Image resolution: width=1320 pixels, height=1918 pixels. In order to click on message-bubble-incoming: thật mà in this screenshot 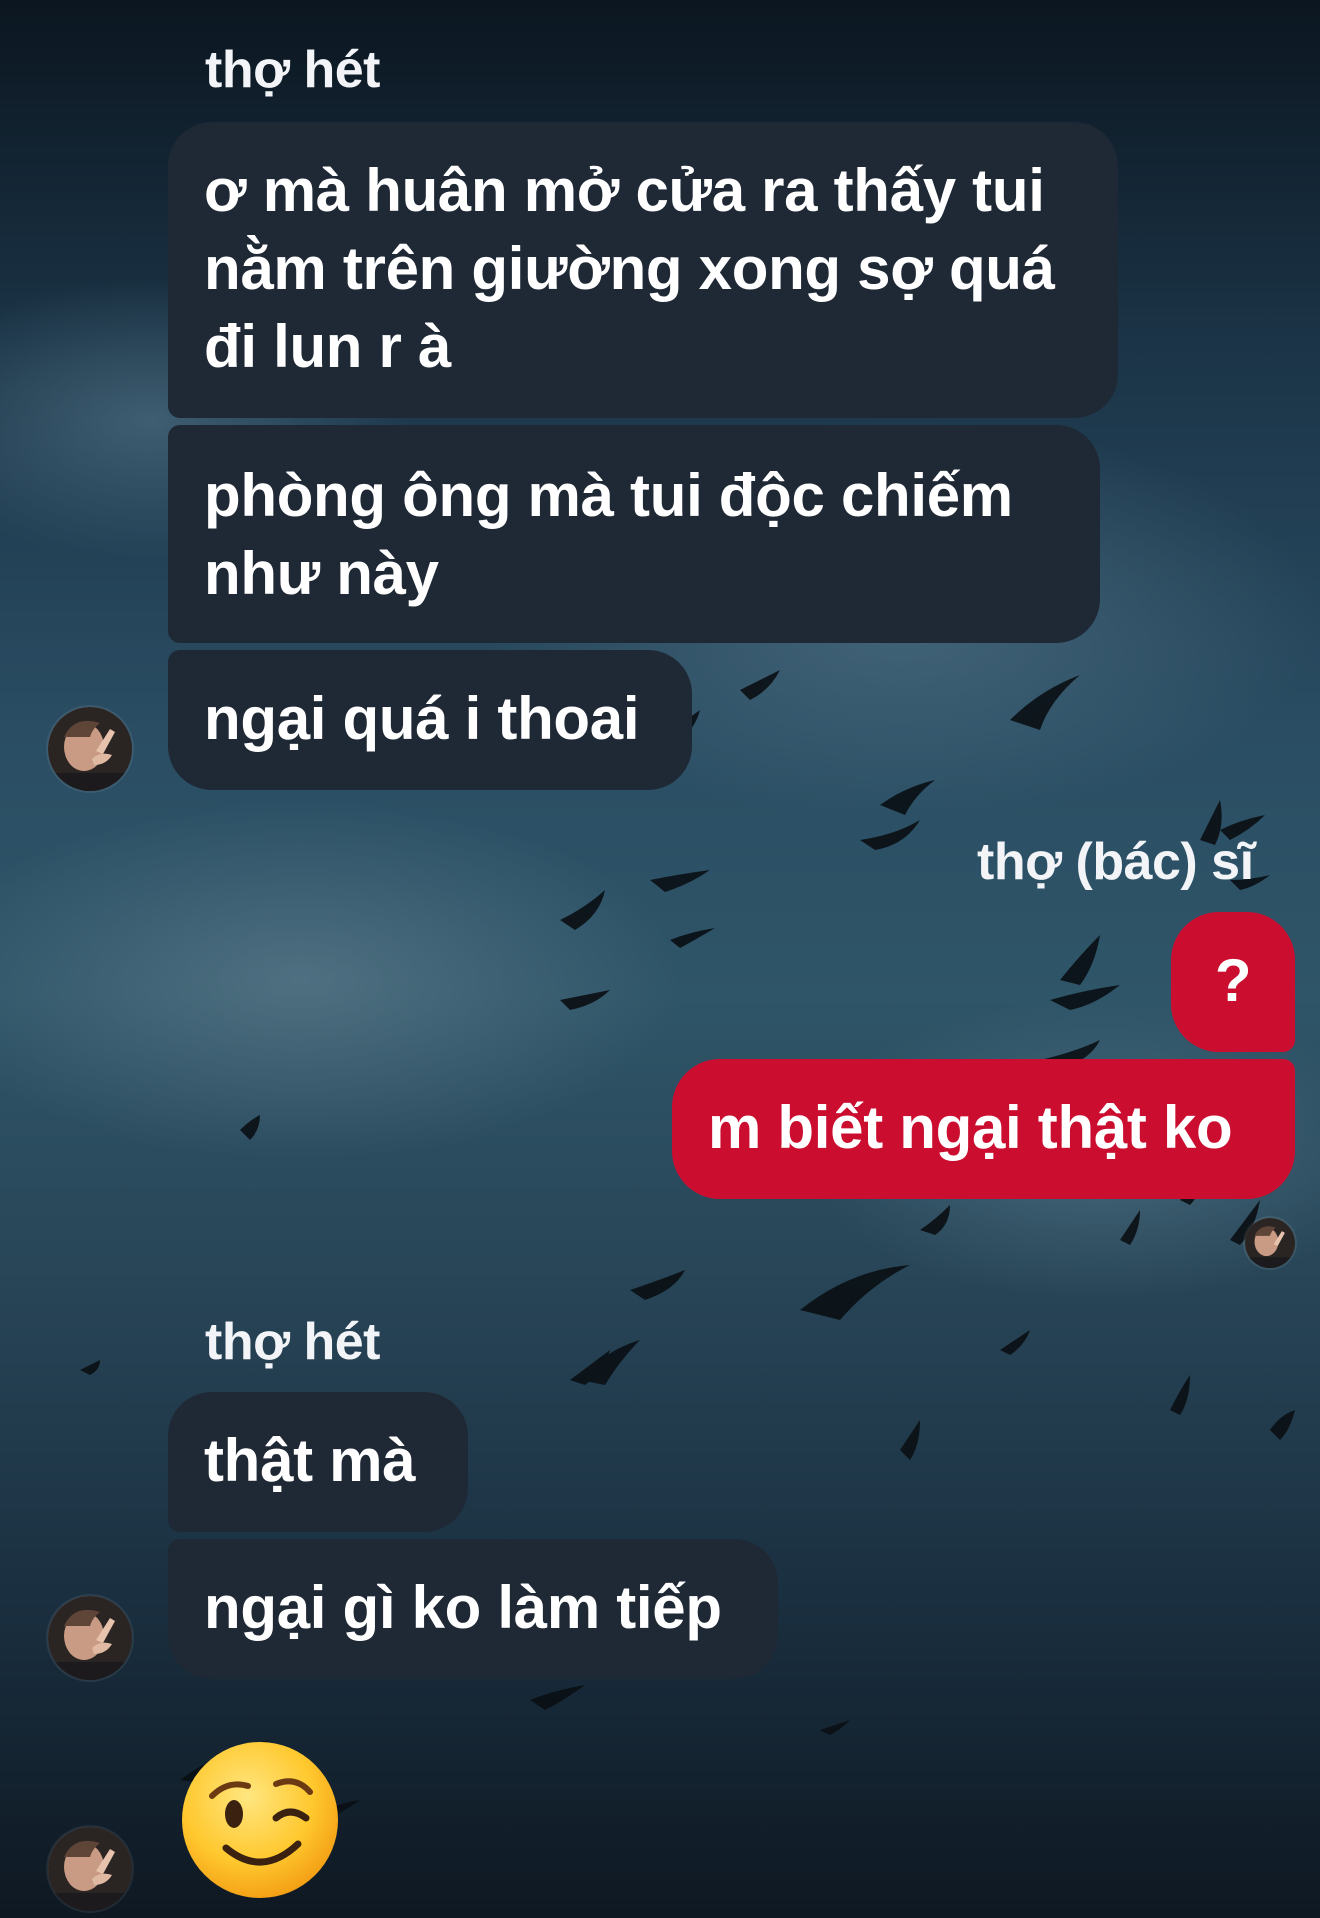, I will do `click(318, 1462)`.